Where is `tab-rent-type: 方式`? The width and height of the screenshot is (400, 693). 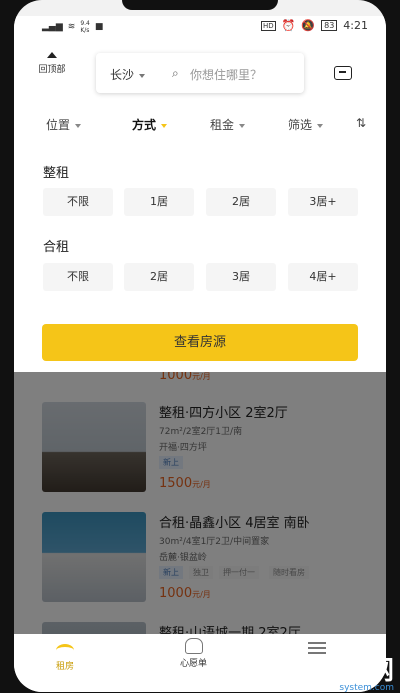
tab-rent-type: 方式 is located at coordinates (150, 124).